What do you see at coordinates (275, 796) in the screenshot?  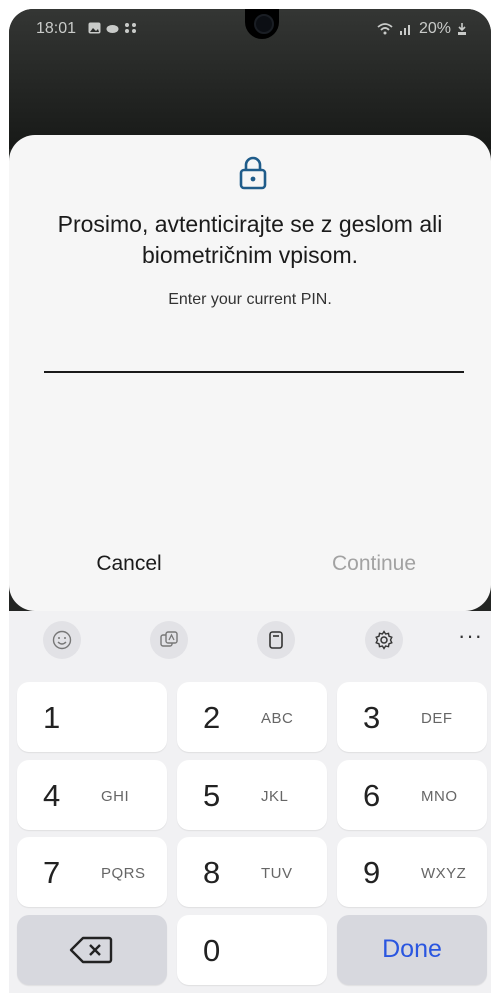 I see `key-letters: JKL` at bounding box center [275, 796].